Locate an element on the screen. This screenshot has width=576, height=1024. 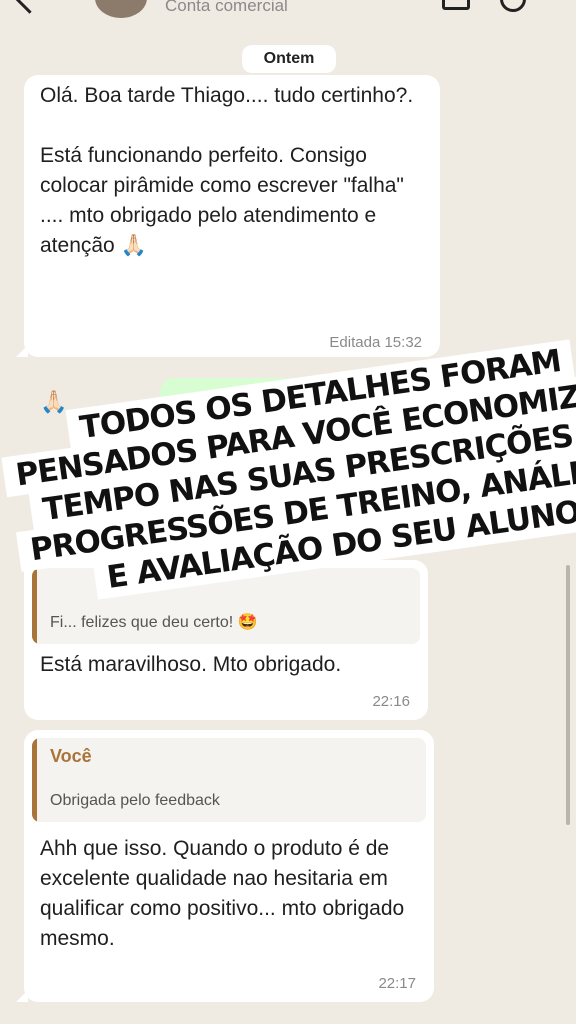
scrollbar is located at coordinates (568, 695).